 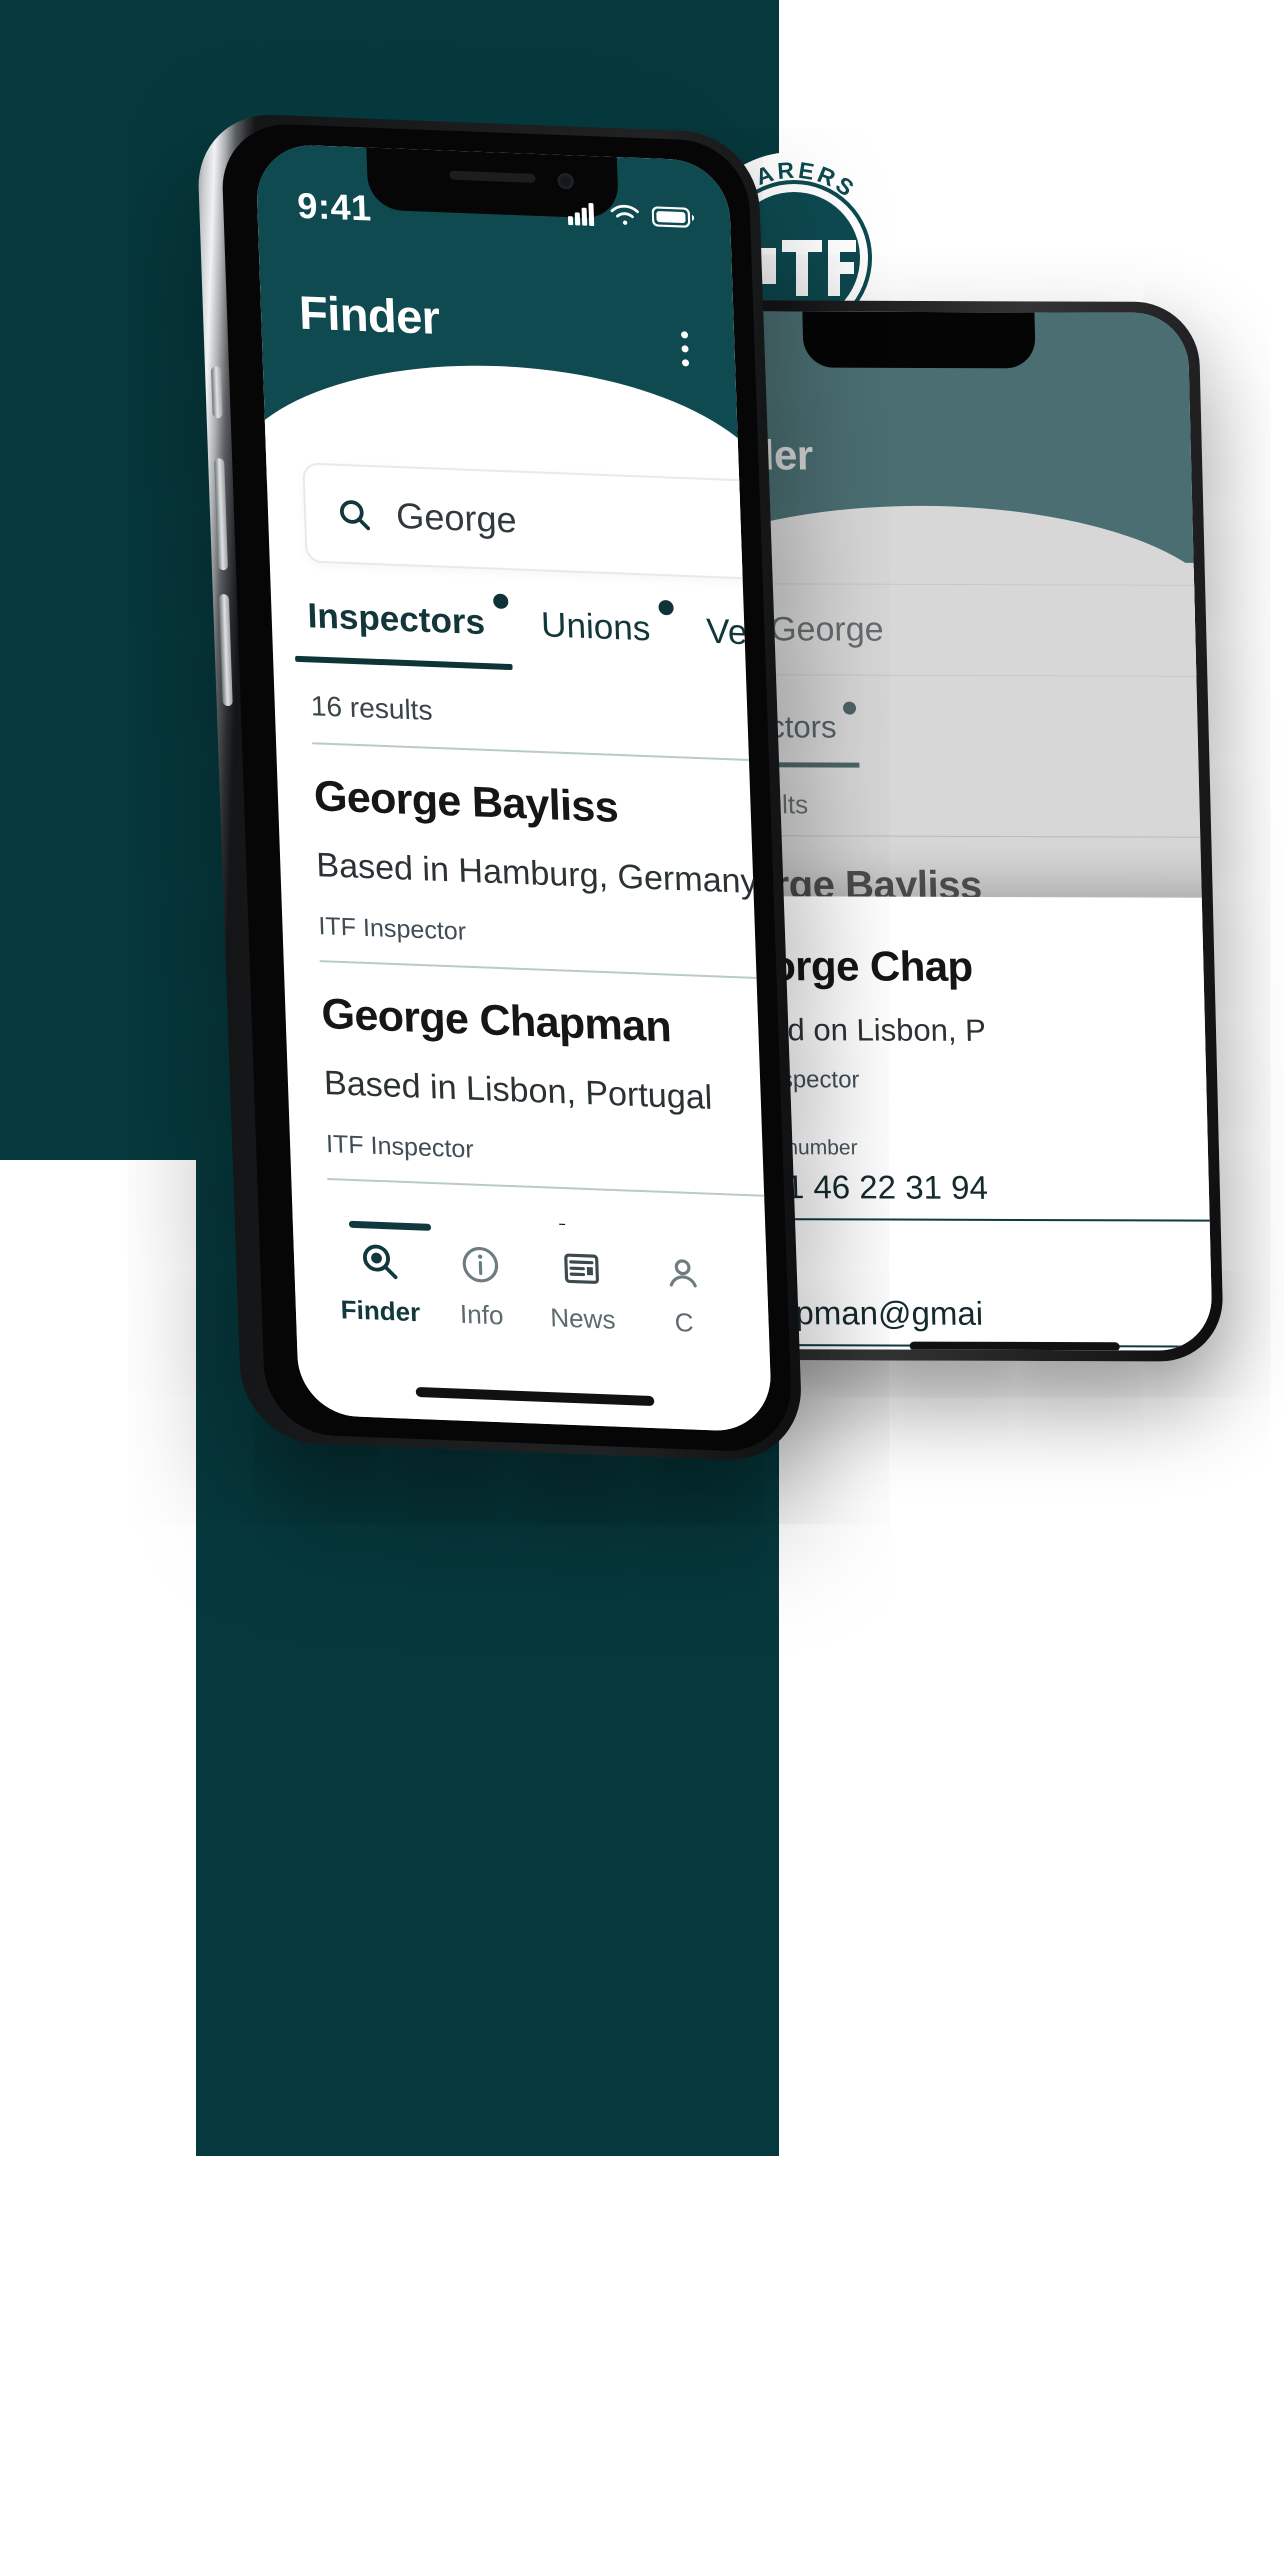 I want to click on tab-vessels: Vessels, so click(x=739, y=634).